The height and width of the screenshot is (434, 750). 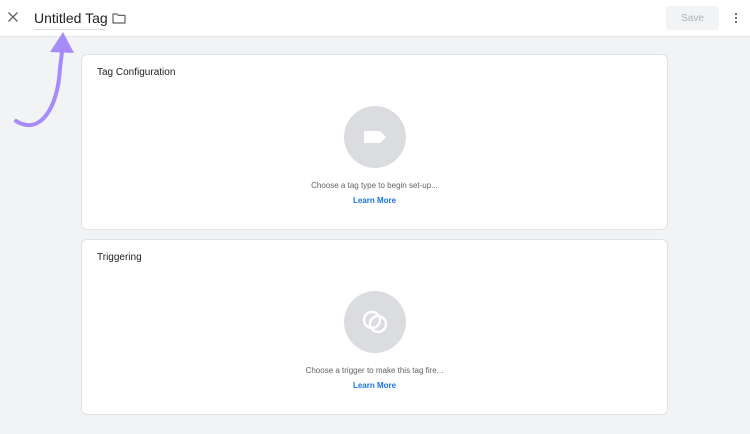 I want to click on trigger-icon, so click(x=375, y=322).